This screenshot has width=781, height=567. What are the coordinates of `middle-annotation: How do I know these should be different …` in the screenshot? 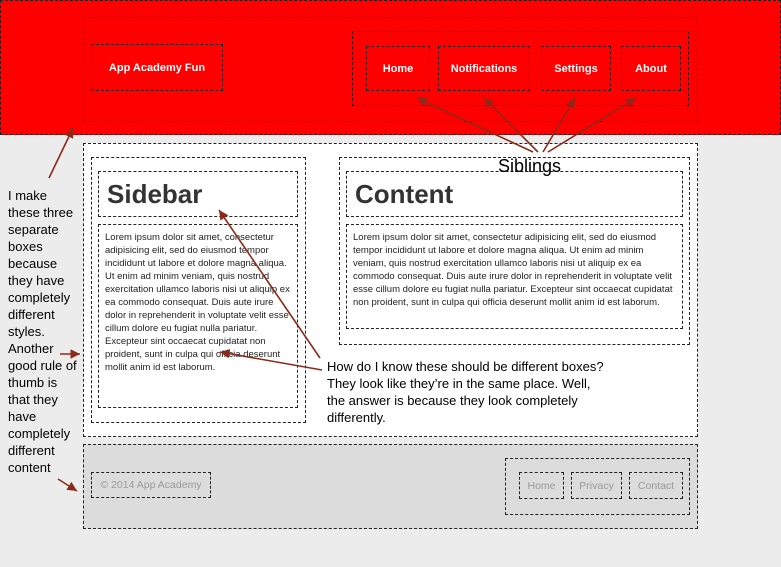 It's located at (465, 392).